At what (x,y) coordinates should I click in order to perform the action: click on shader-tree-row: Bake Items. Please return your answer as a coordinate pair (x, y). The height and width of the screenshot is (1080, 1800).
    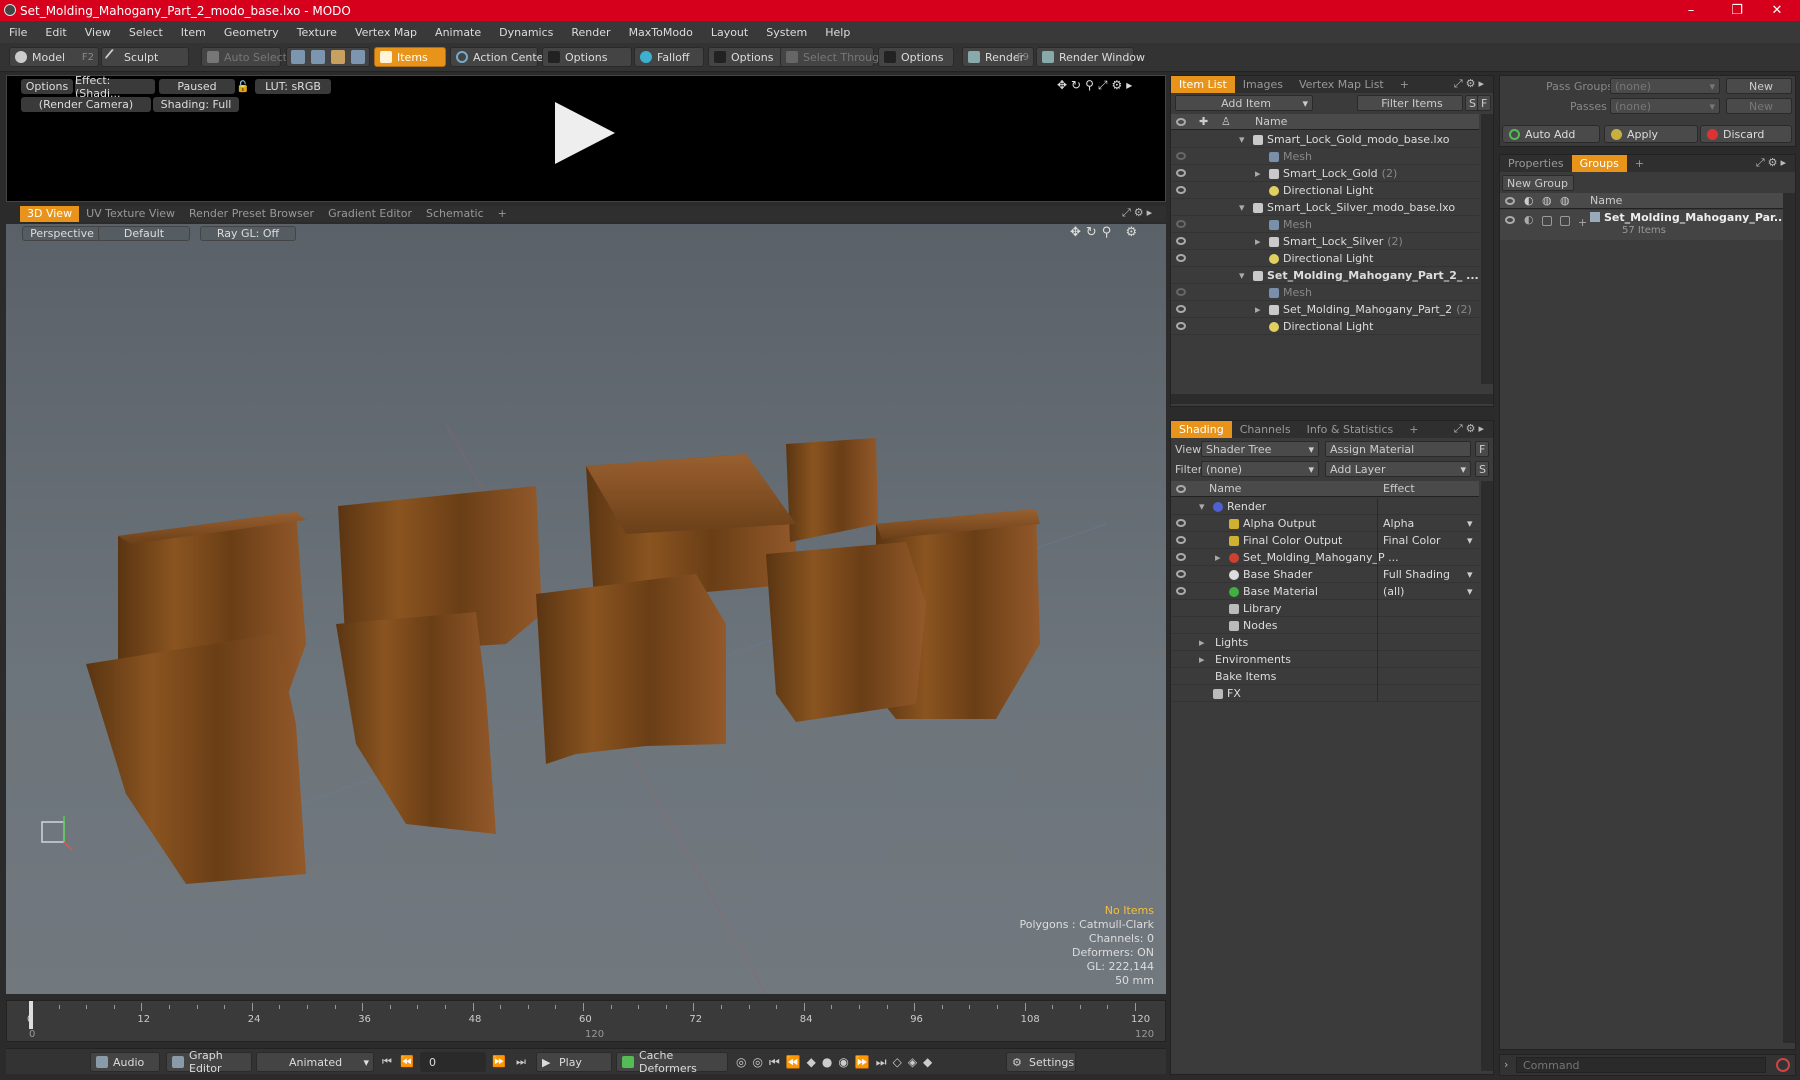
    Looking at the image, I should click on (1325, 676).